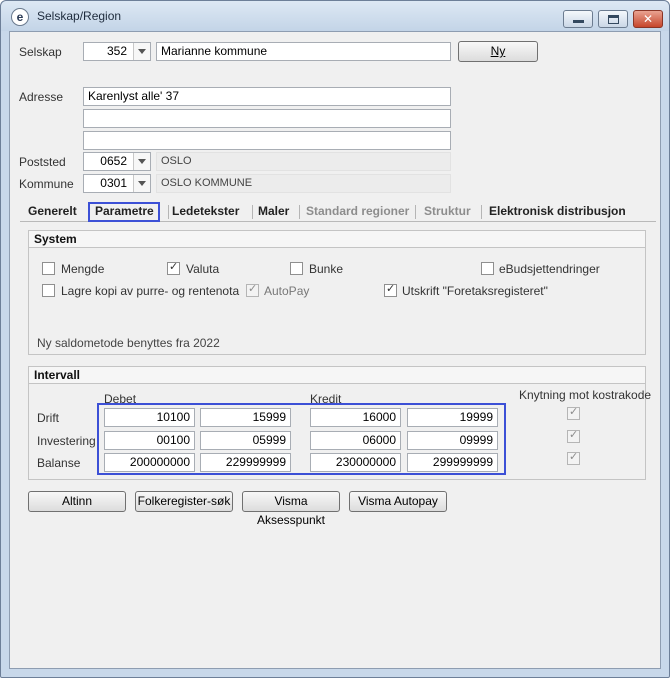 The width and height of the screenshot is (670, 678). Describe the element at coordinates (573, 457) in the screenshot. I see `balanse-knytning-checkbox` at that location.